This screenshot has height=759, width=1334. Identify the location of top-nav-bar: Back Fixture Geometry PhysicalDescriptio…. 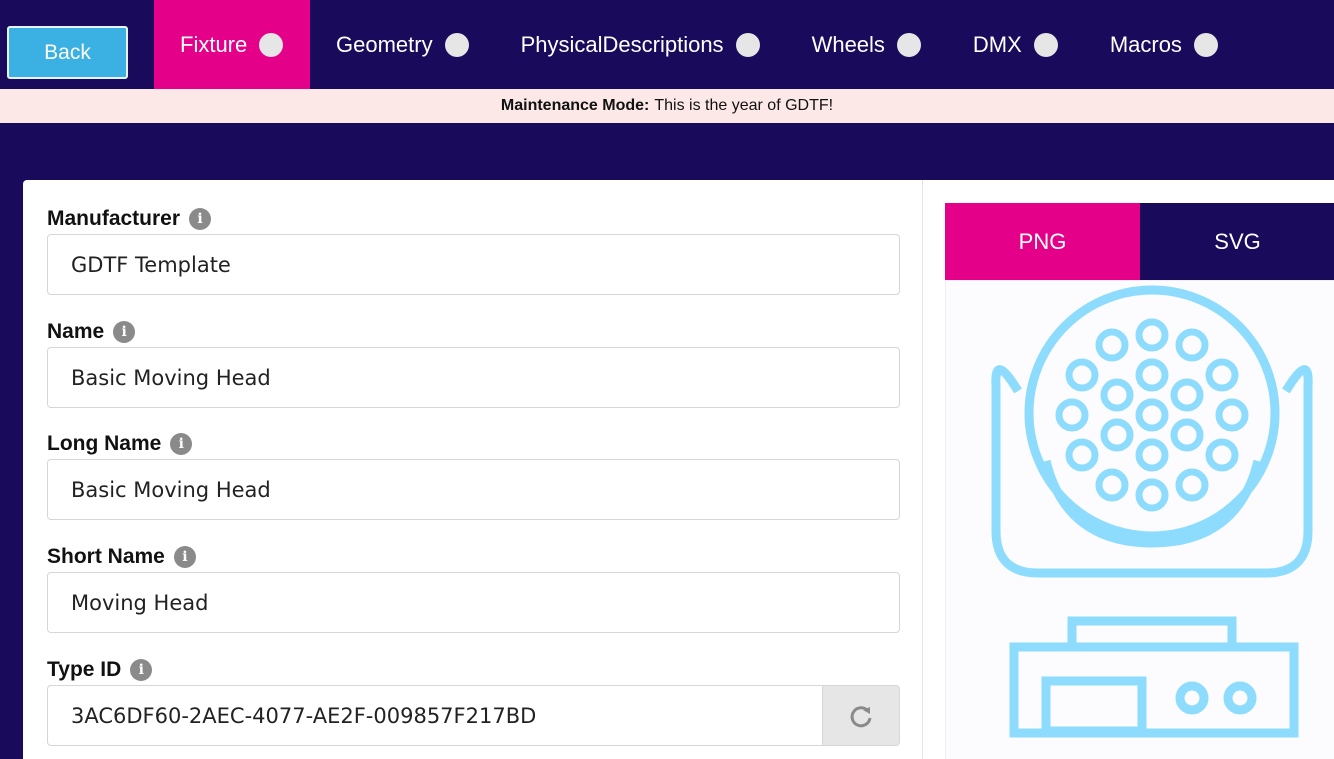
(667, 44).